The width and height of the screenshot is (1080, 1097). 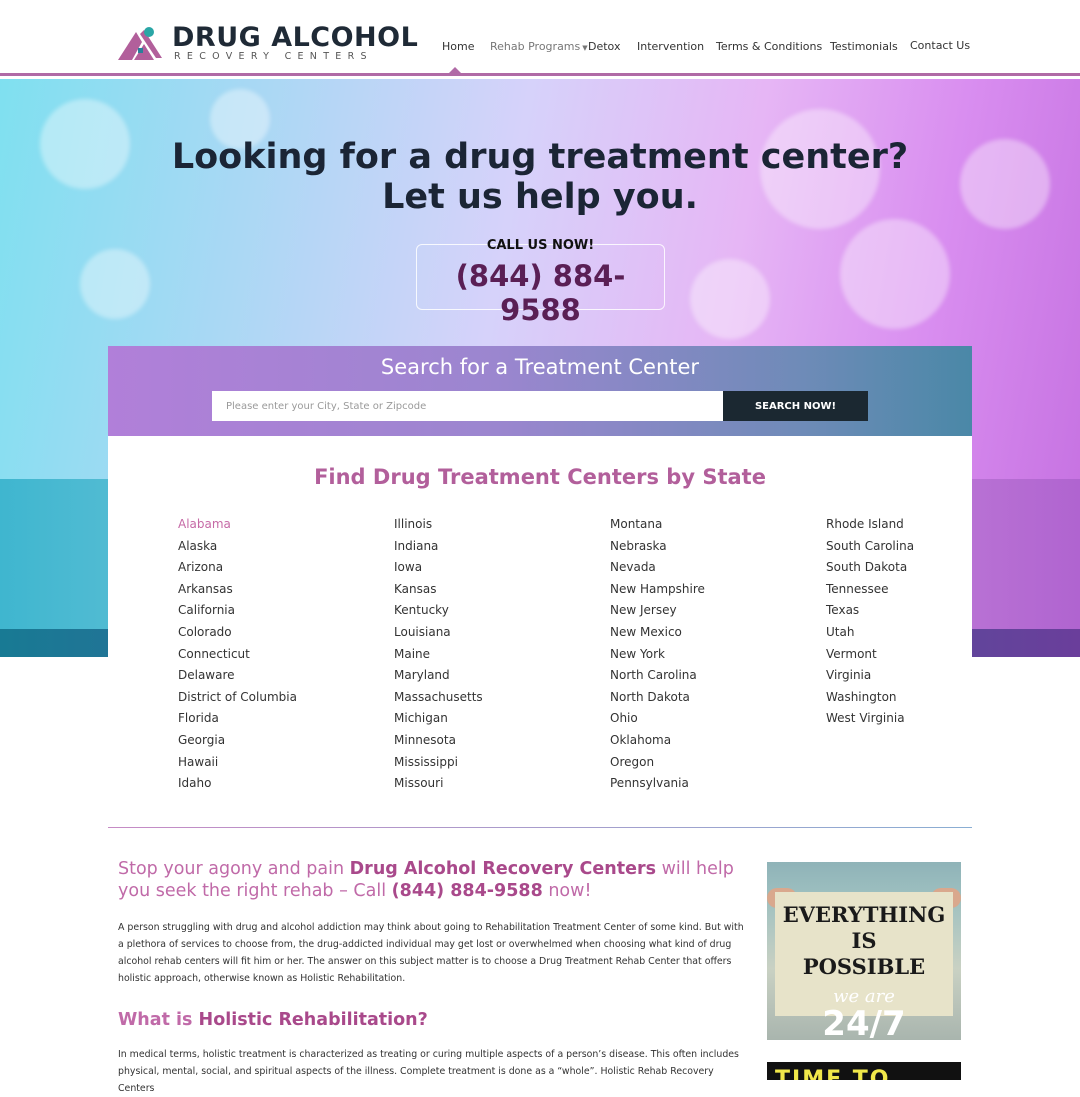 What do you see at coordinates (710, 765) in the screenshot?
I see `state-link-oregon: Oregon` at bounding box center [710, 765].